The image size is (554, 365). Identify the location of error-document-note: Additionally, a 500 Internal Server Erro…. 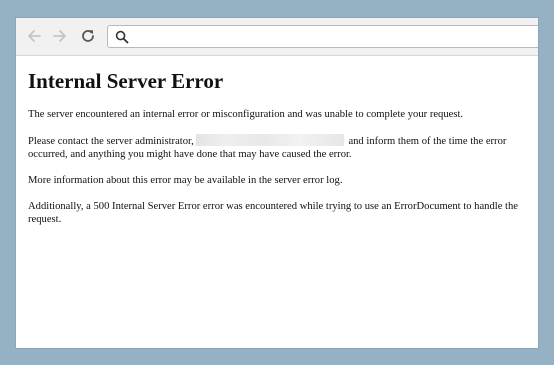
(273, 213).